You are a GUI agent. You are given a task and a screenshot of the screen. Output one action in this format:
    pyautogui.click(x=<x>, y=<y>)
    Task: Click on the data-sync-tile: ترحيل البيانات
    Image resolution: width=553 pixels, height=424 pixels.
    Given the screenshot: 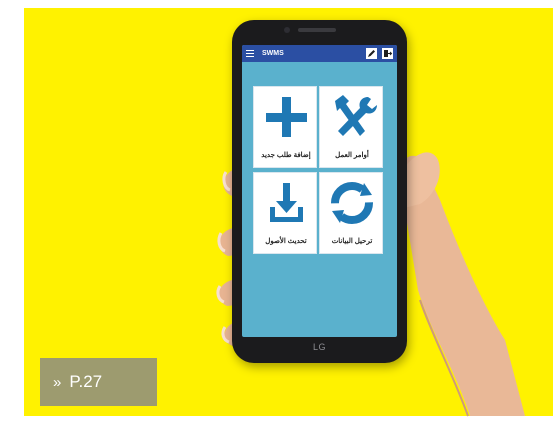 What is the action you would take?
    pyautogui.click(x=351, y=213)
    